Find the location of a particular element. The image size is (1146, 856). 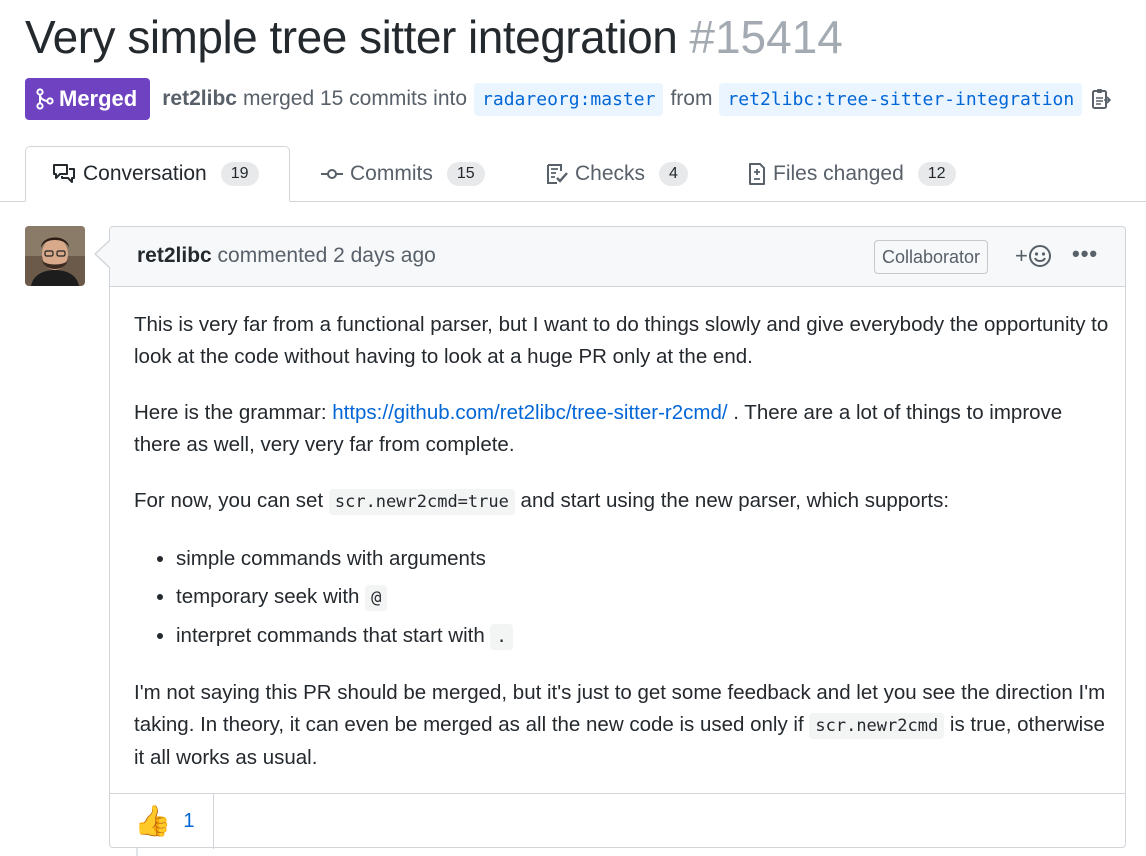

tab-checks-label: Checks is located at coordinates (610, 173).